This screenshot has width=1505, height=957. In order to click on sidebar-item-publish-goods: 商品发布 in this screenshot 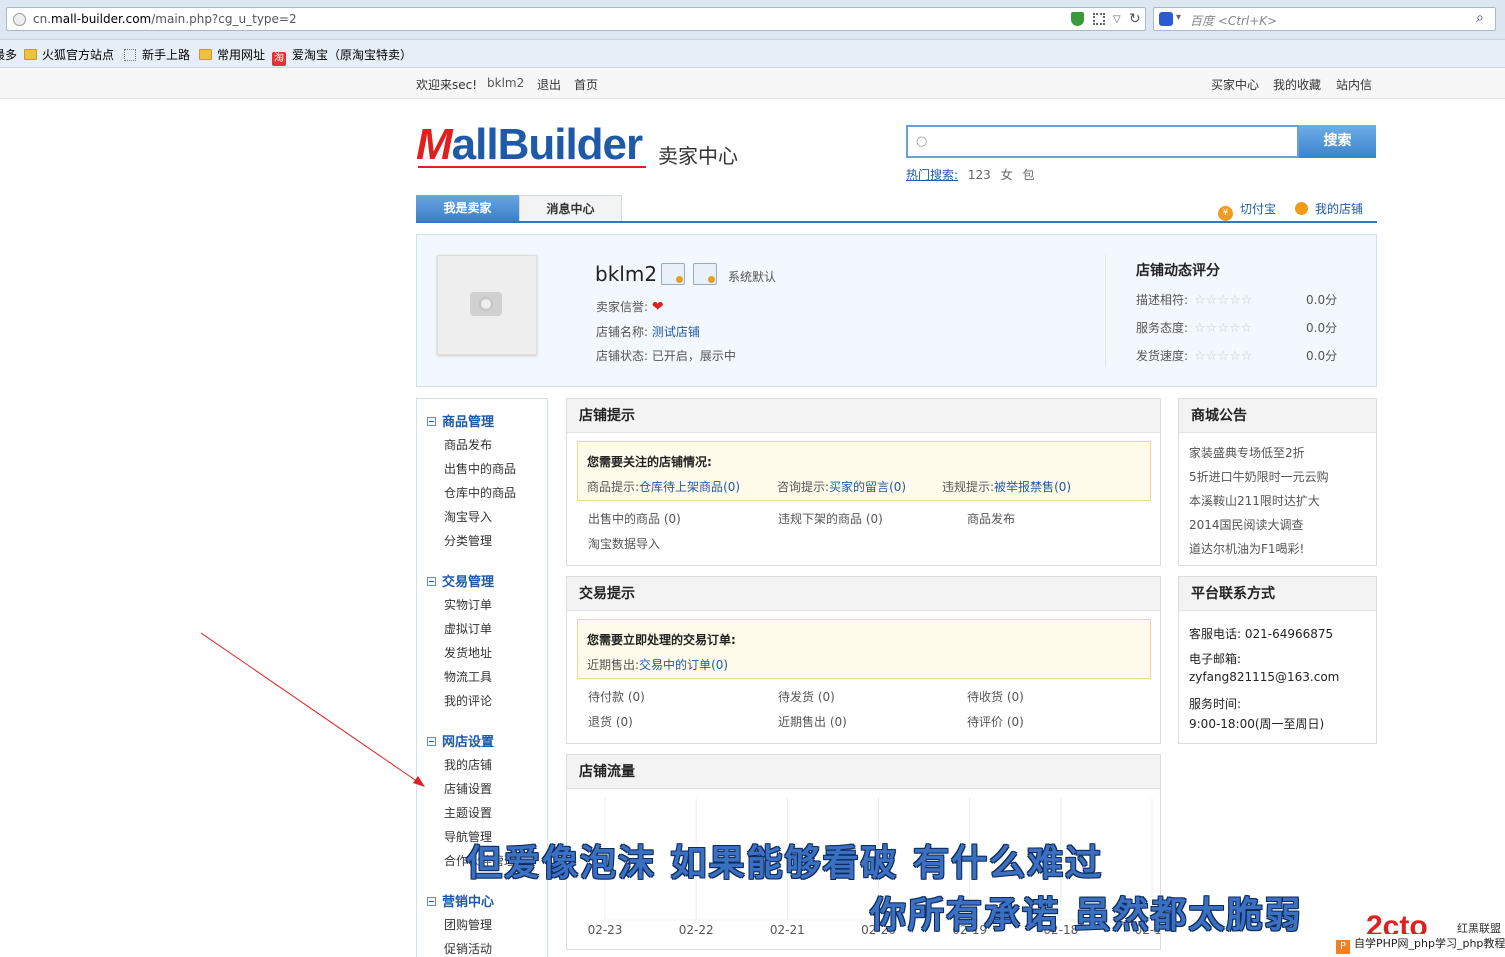, I will do `click(468, 444)`.